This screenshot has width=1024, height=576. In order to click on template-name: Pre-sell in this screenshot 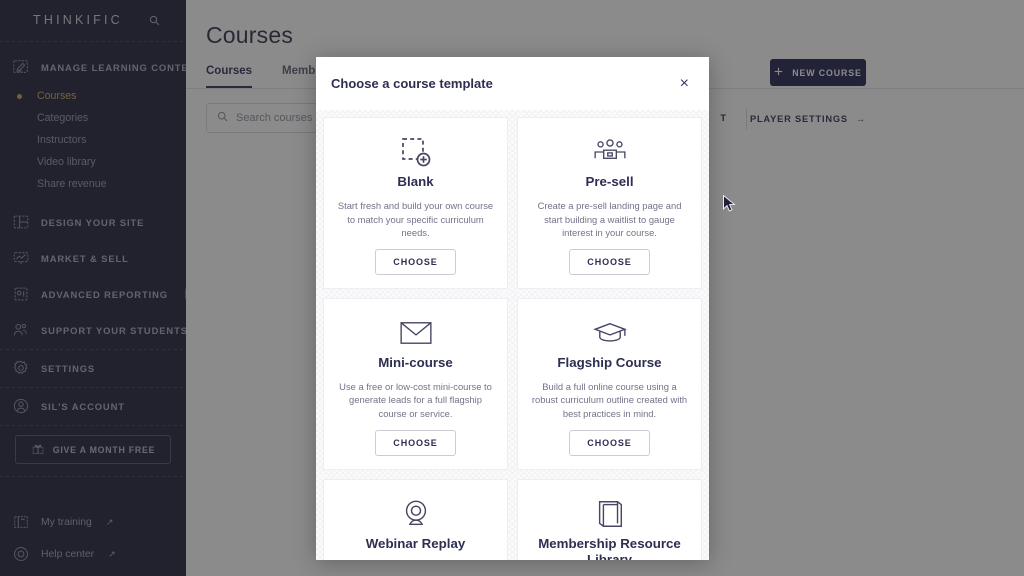, I will do `click(609, 181)`.